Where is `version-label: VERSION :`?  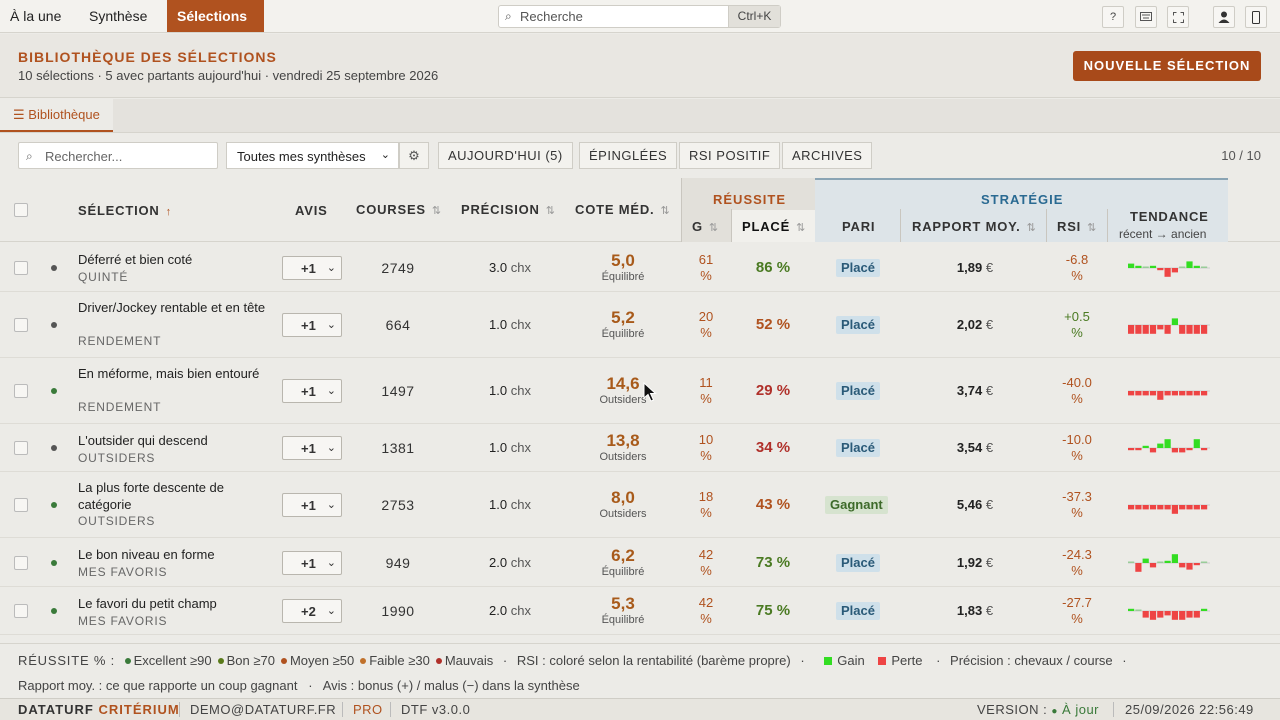
version-label: VERSION : is located at coordinates (1012, 709).